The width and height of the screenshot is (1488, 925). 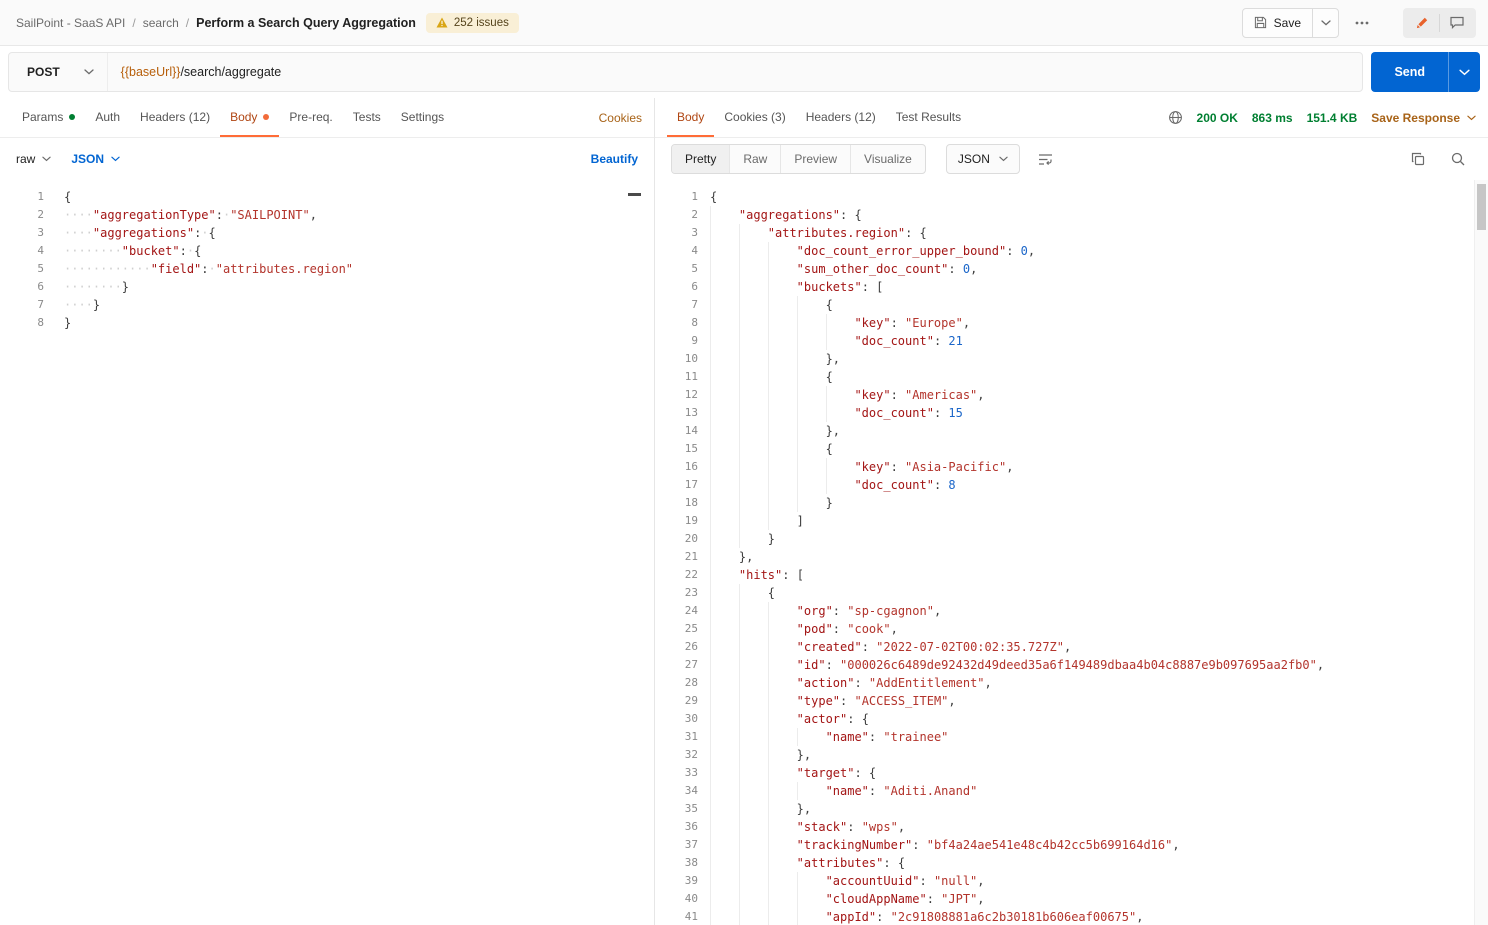 I want to click on code-line: 22 "hits": [, so click(x=1071, y=575).